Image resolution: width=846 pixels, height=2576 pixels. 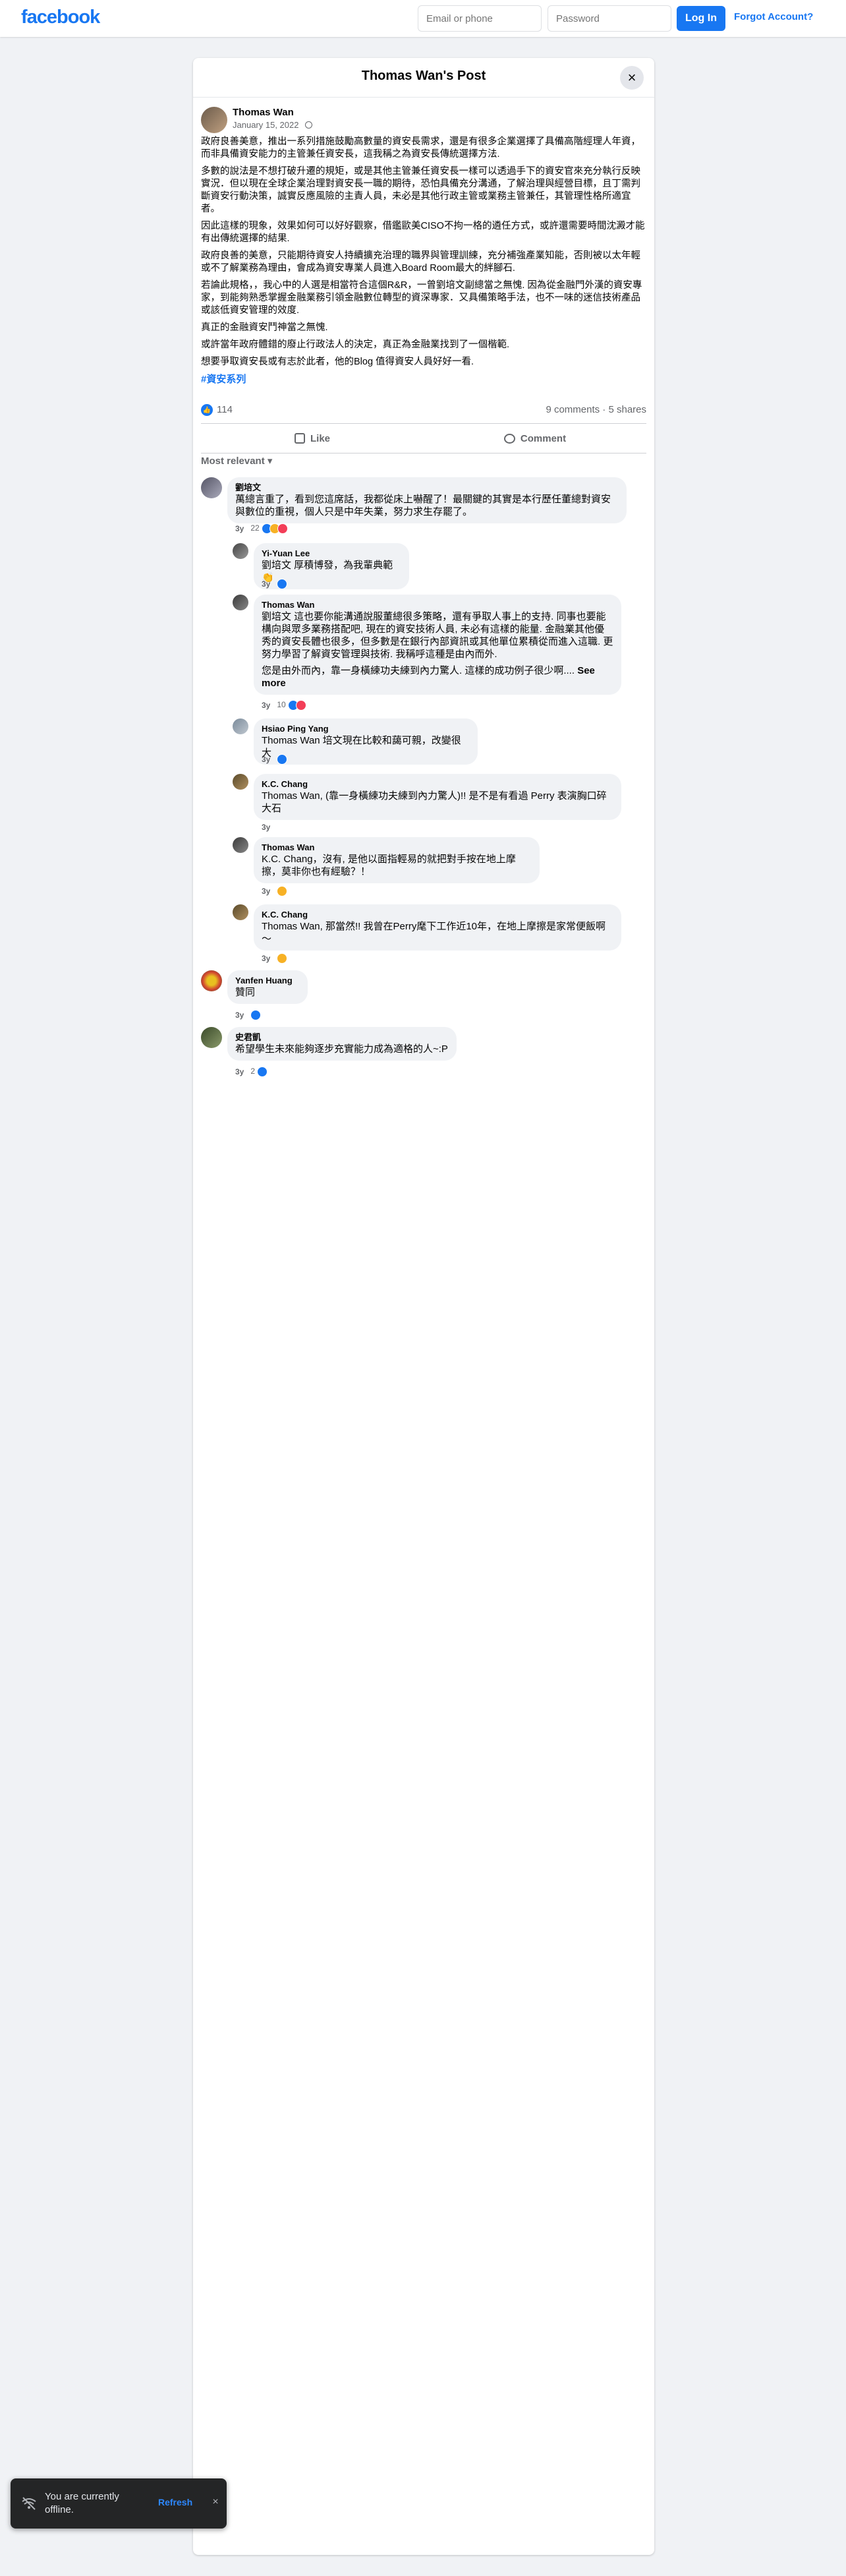 I want to click on hashtag-link: #資安系列, so click(x=223, y=380).